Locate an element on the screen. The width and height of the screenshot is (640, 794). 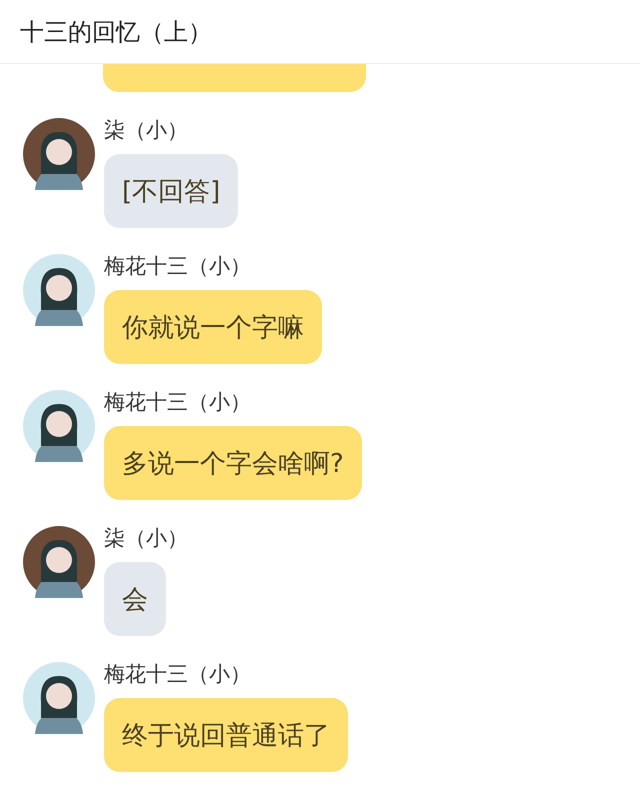
message-bubble: 多说一个字会啥啊? is located at coordinates (233, 463).